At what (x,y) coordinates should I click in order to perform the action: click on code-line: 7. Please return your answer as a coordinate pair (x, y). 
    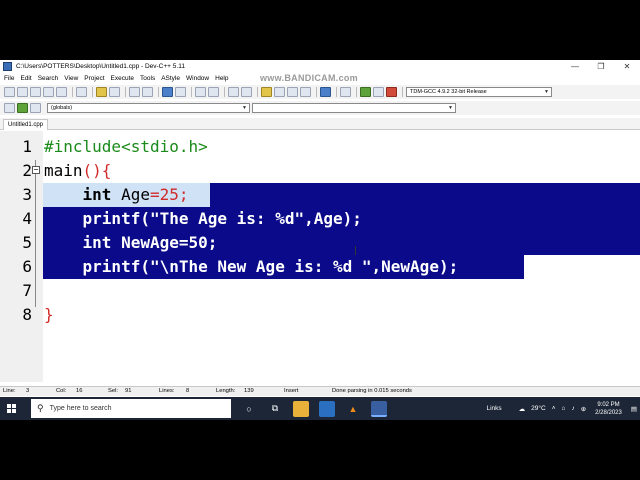
    Looking at the image, I should click on (320, 291).